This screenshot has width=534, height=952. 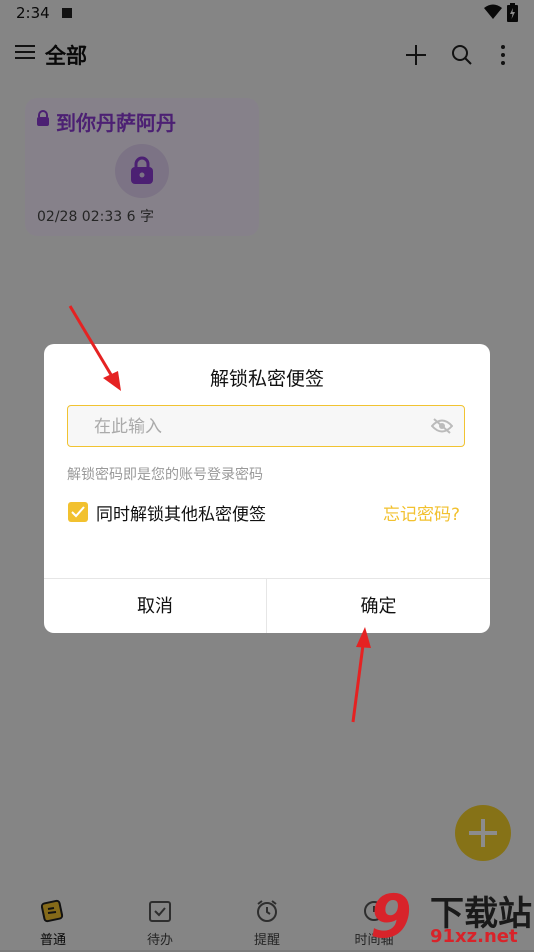 What do you see at coordinates (91, 342) in the screenshot?
I see `arrow-to-input` at bounding box center [91, 342].